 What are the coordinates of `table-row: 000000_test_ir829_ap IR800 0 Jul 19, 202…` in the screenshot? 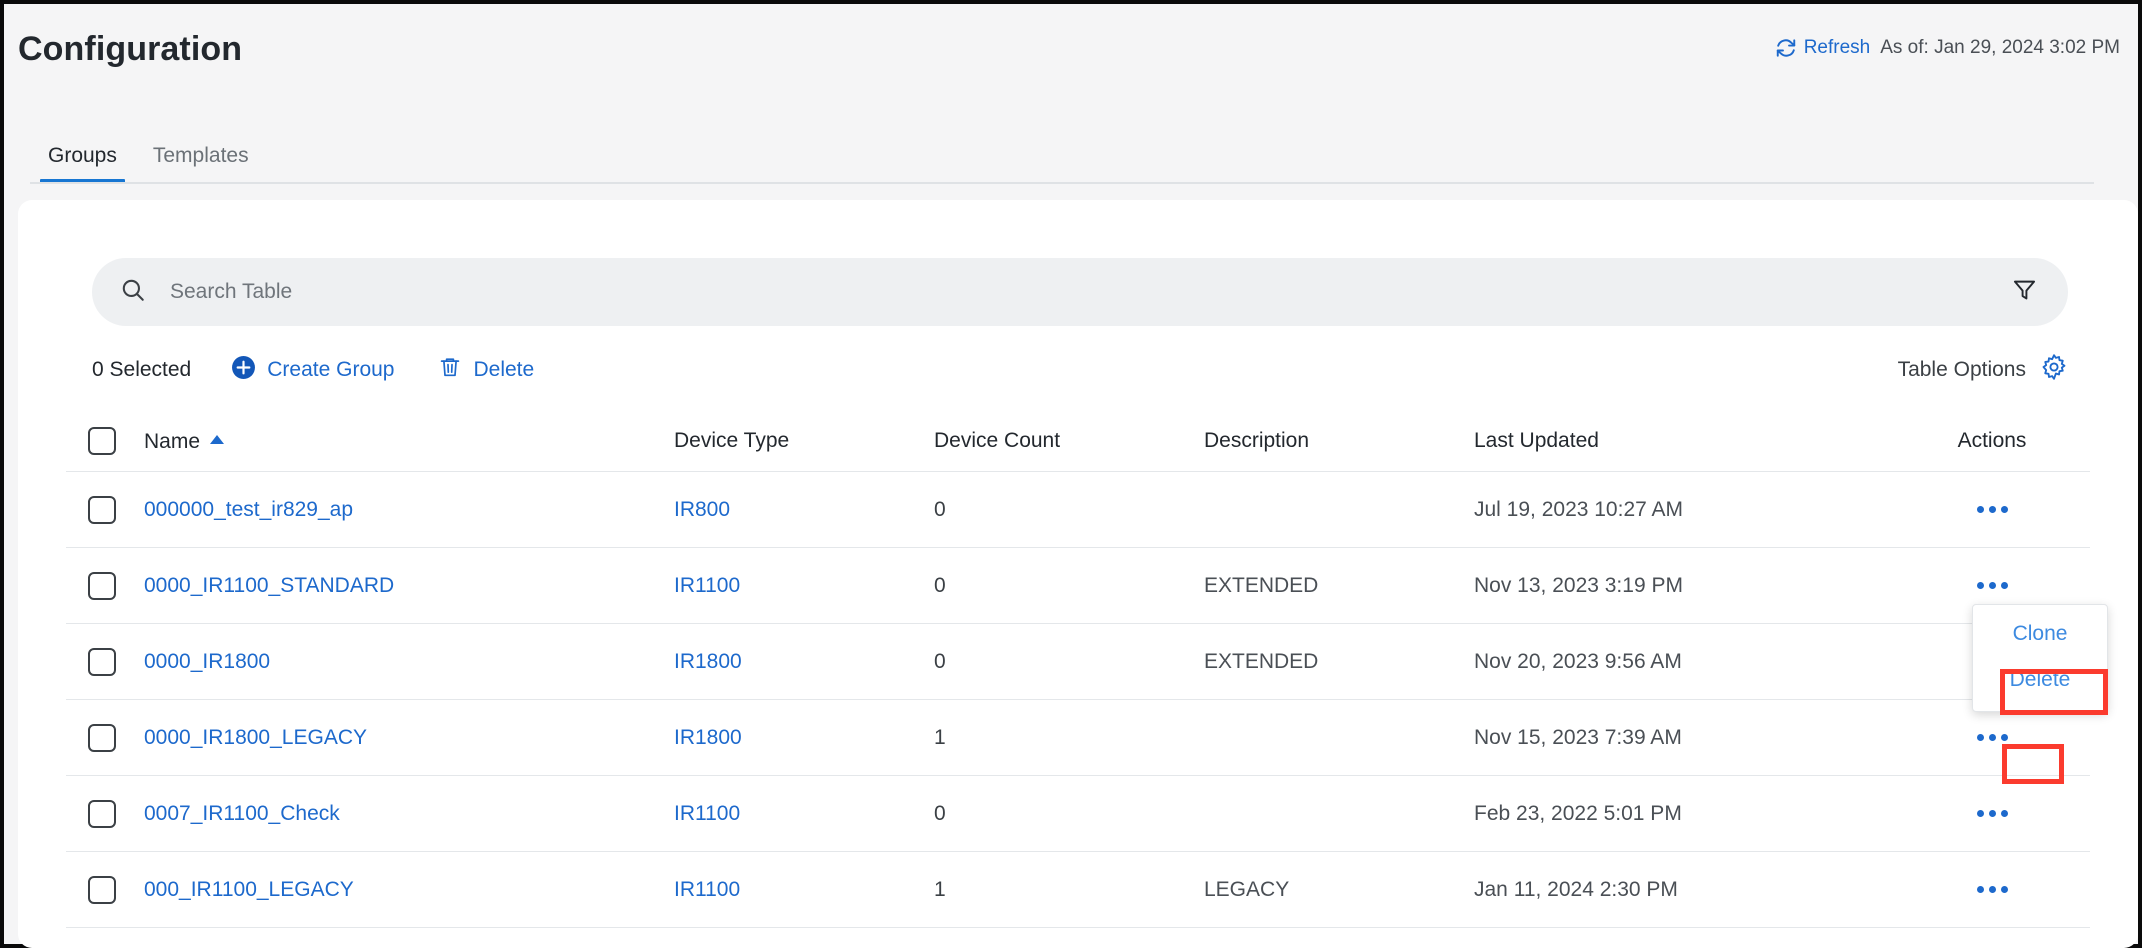 It's located at (1078, 510).